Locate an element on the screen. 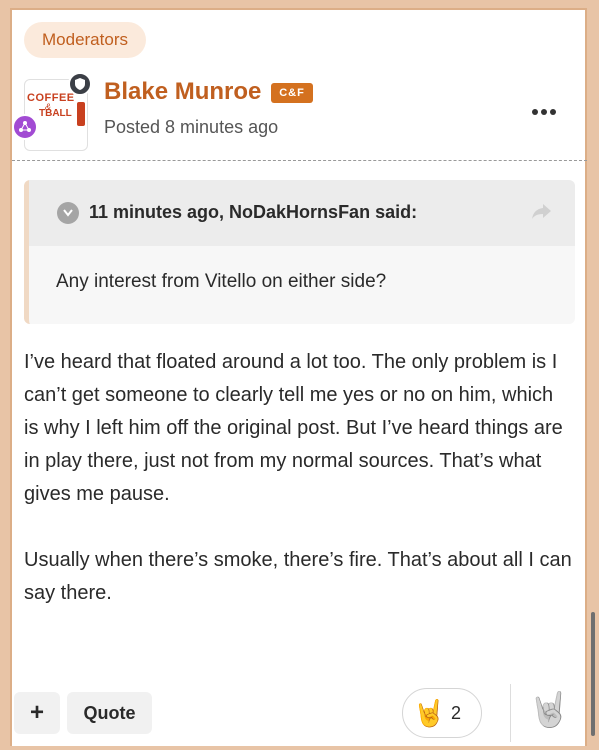 The height and width of the screenshot is (750, 599). quote-header: 11 minutes ago, NoDakHornsFan said: is located at coordinates (302, 213).